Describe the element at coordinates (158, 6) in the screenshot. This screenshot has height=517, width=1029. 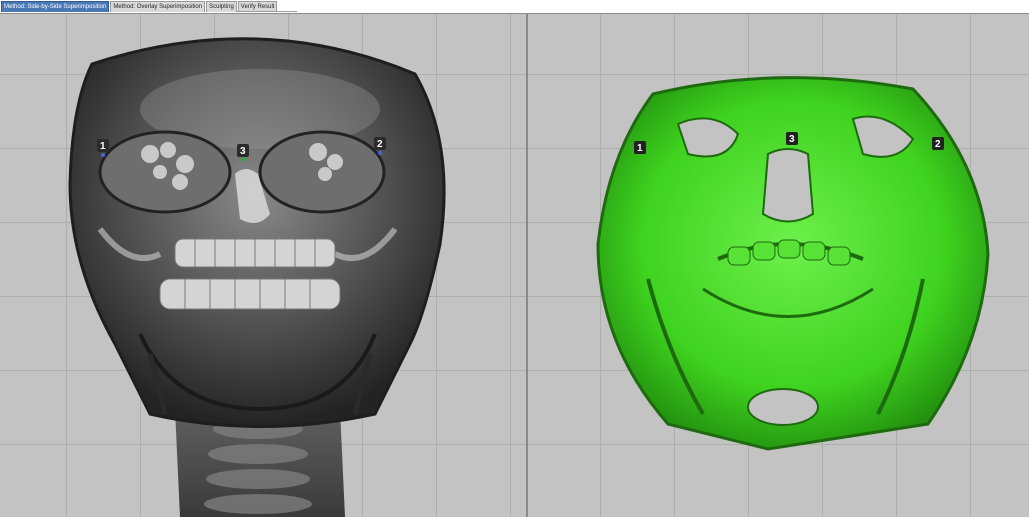
I see `tab-overlay-superimposition: Method: Overlay Superimposition` at that location.